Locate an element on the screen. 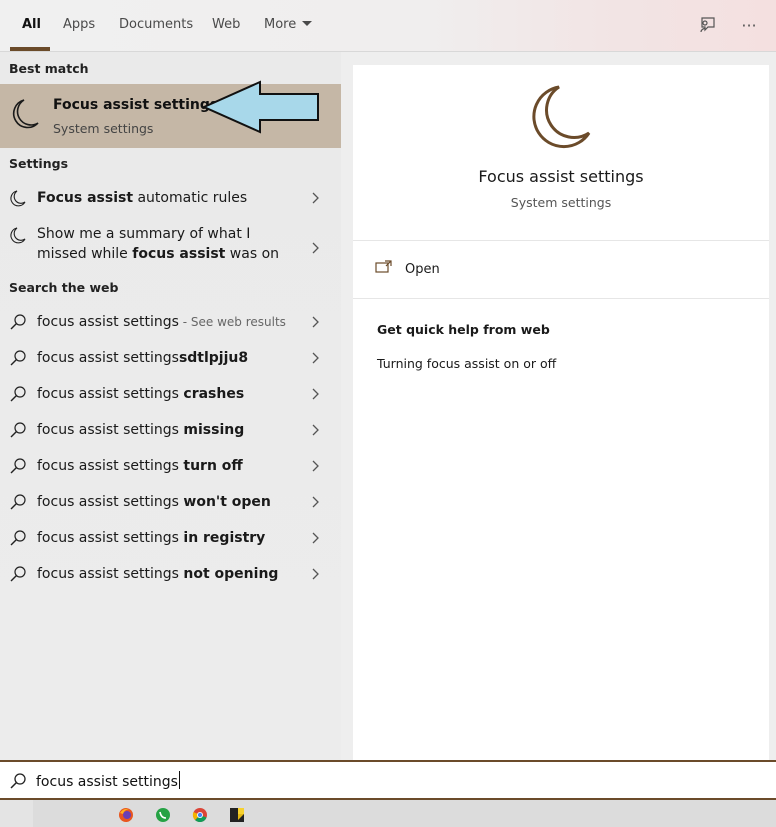 The image size is (776, 827). web-result-item: focus assist settings crashes is located at coordinates (170, 394).